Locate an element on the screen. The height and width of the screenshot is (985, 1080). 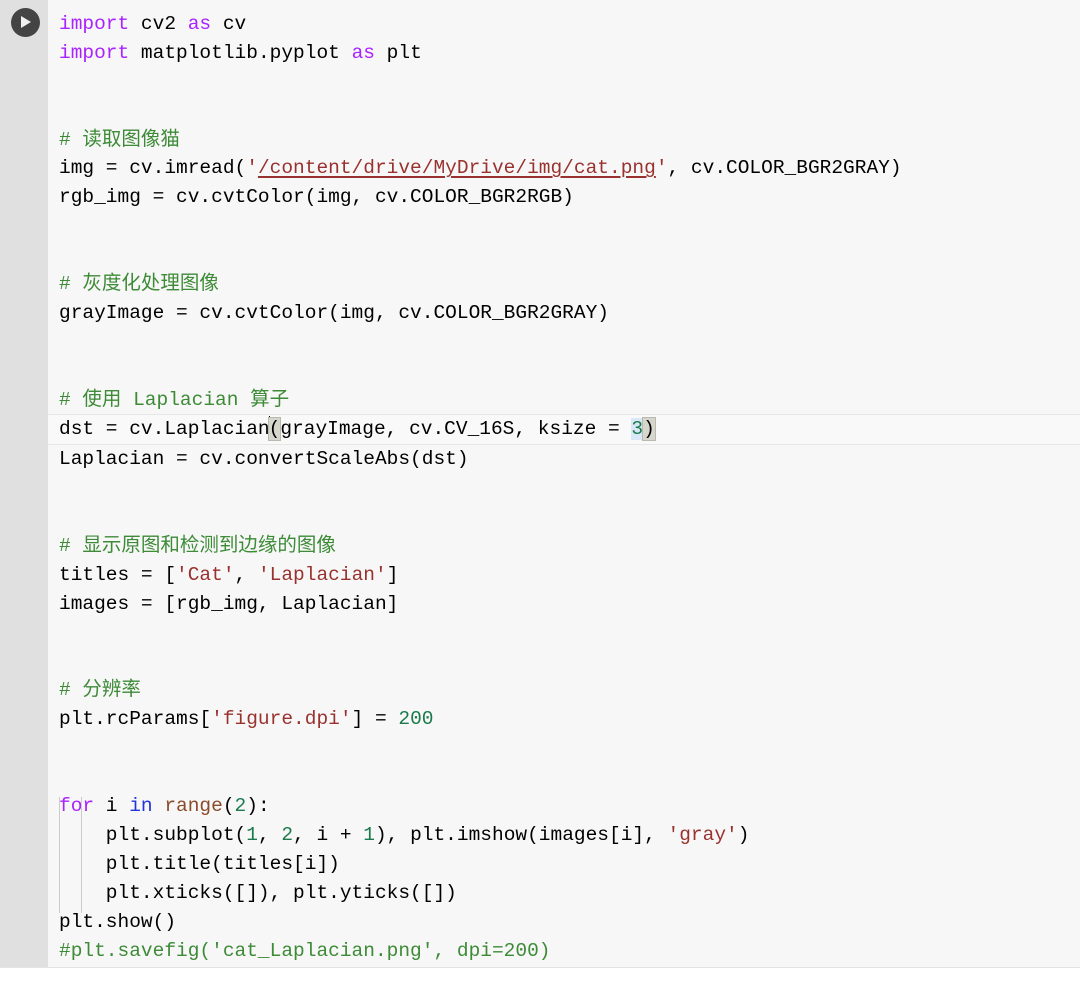
code-line: plt.xticks([]), plt.yticks([]) is located at coordinates (564, 893).